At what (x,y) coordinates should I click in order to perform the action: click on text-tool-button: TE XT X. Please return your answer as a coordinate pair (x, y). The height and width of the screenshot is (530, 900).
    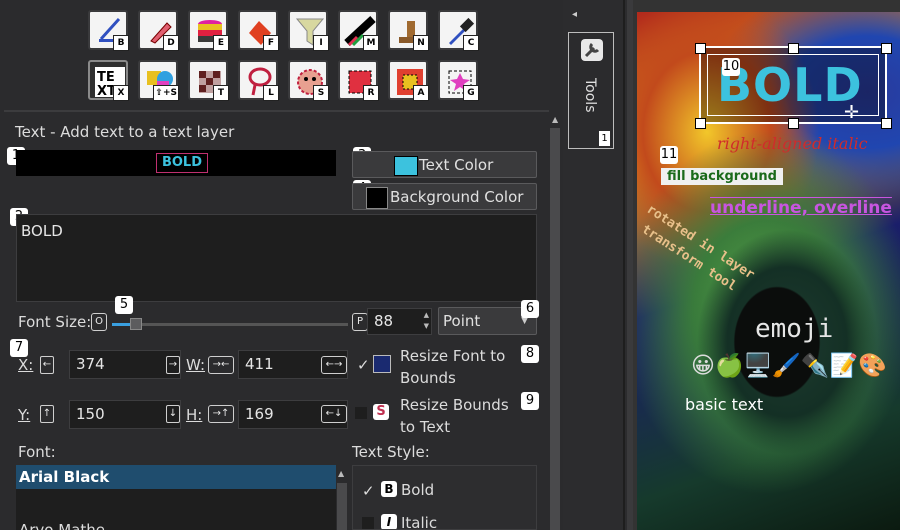
    Looking at the image, I should click on (108, 80).